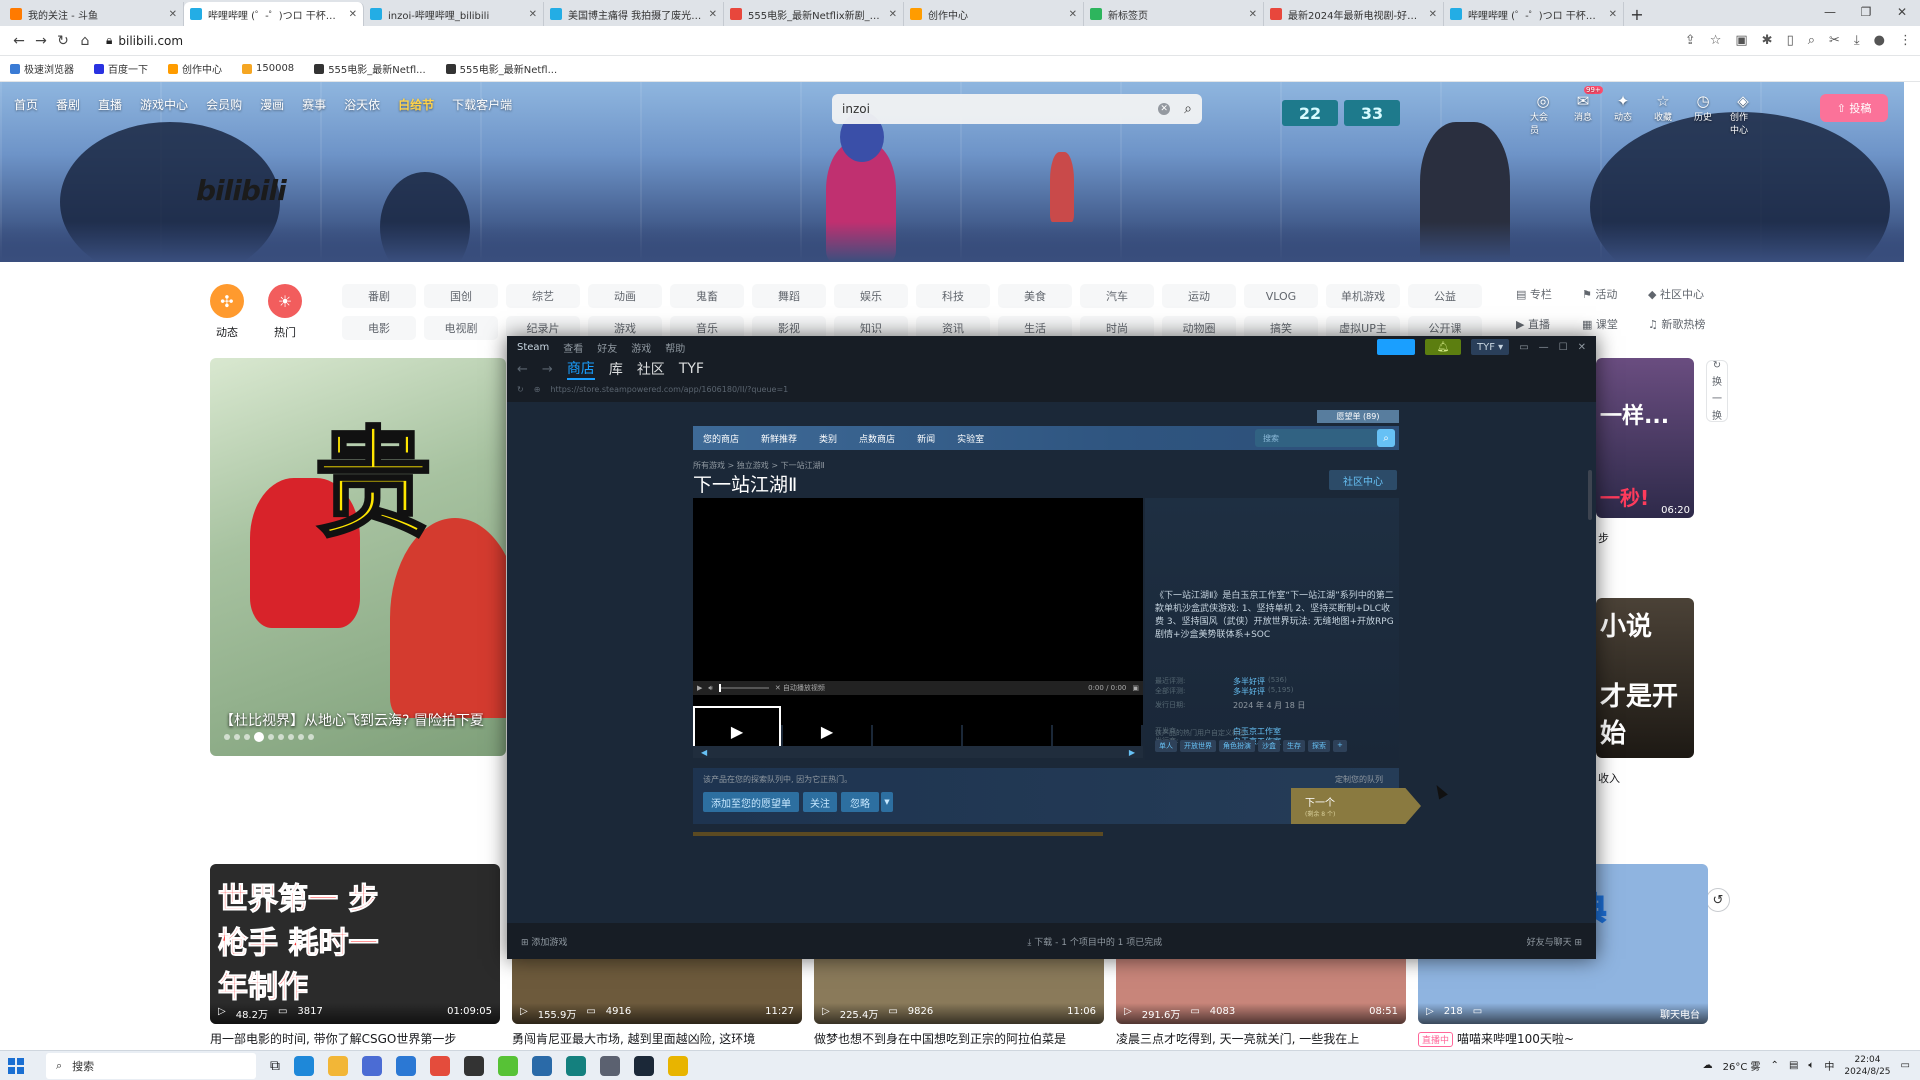  What do you see at coordinates (1523, 347) in the screenshot?
I see `big-picture-icon: ▭` at bounding box center [1523, 347].